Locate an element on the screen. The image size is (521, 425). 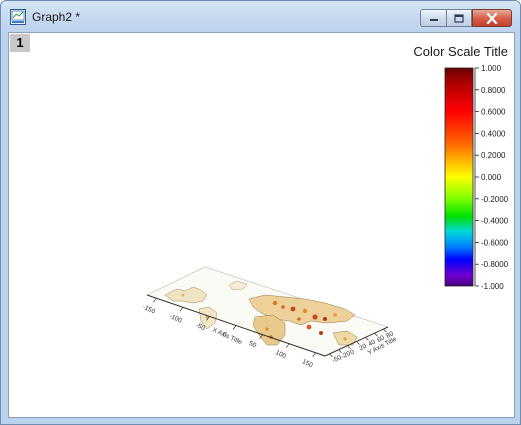
x-axis-title: X Axis Title is located at coordinates (227, 336).